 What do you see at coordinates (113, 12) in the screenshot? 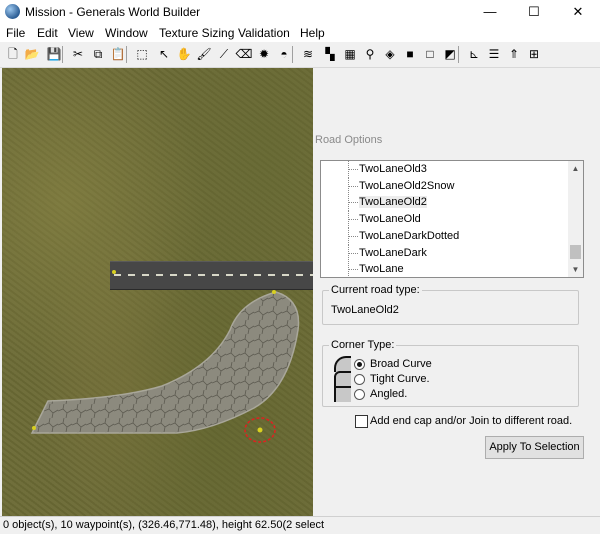
I see `window-title: Mission - Generals World Builder` at bounding box center [113, 12].